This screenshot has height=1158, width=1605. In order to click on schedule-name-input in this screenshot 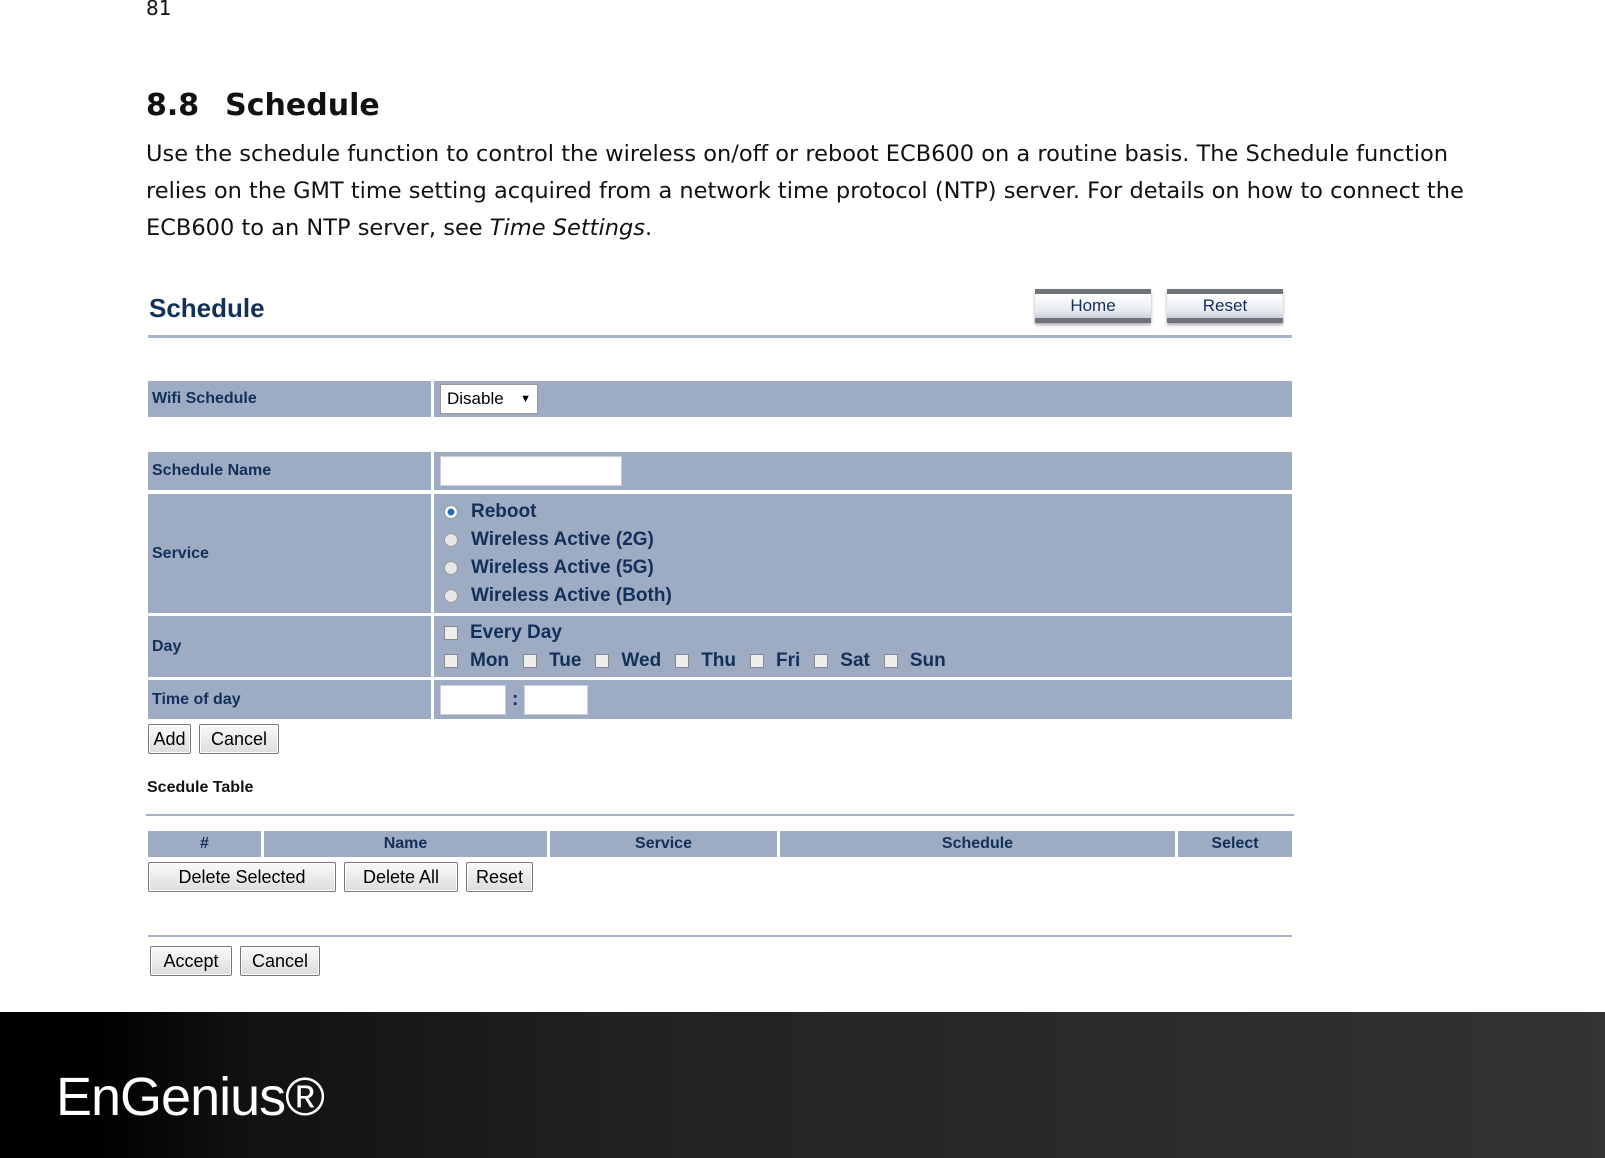, I will do `click(531, 471)`.